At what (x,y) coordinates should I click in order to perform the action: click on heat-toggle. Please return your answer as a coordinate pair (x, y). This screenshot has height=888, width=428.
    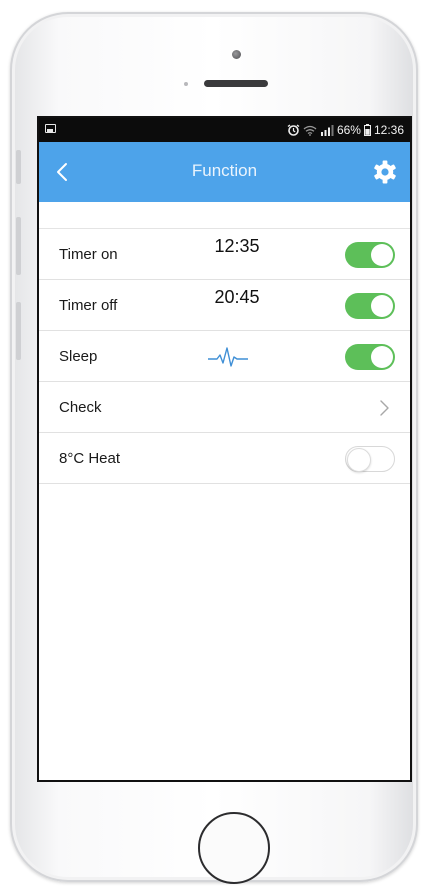
    Looking at the image, I should click on (370, 459).